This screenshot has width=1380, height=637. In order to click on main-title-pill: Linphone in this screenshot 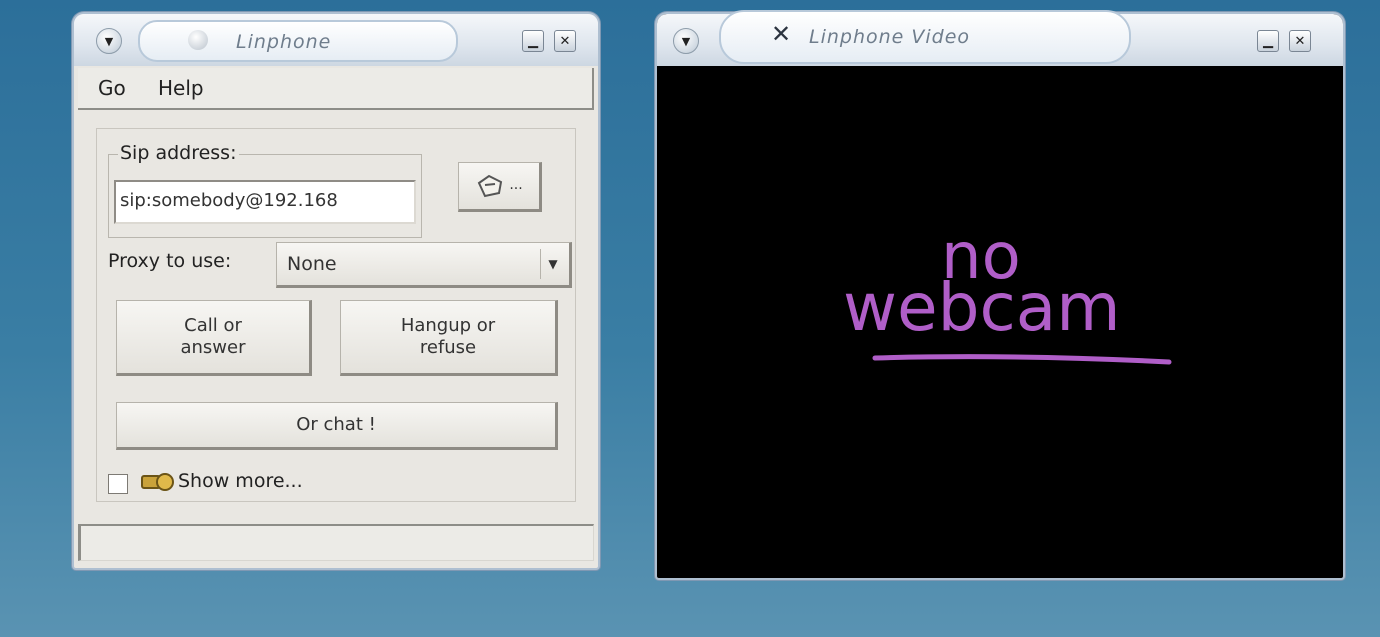, I will do `click(298, 41)`.